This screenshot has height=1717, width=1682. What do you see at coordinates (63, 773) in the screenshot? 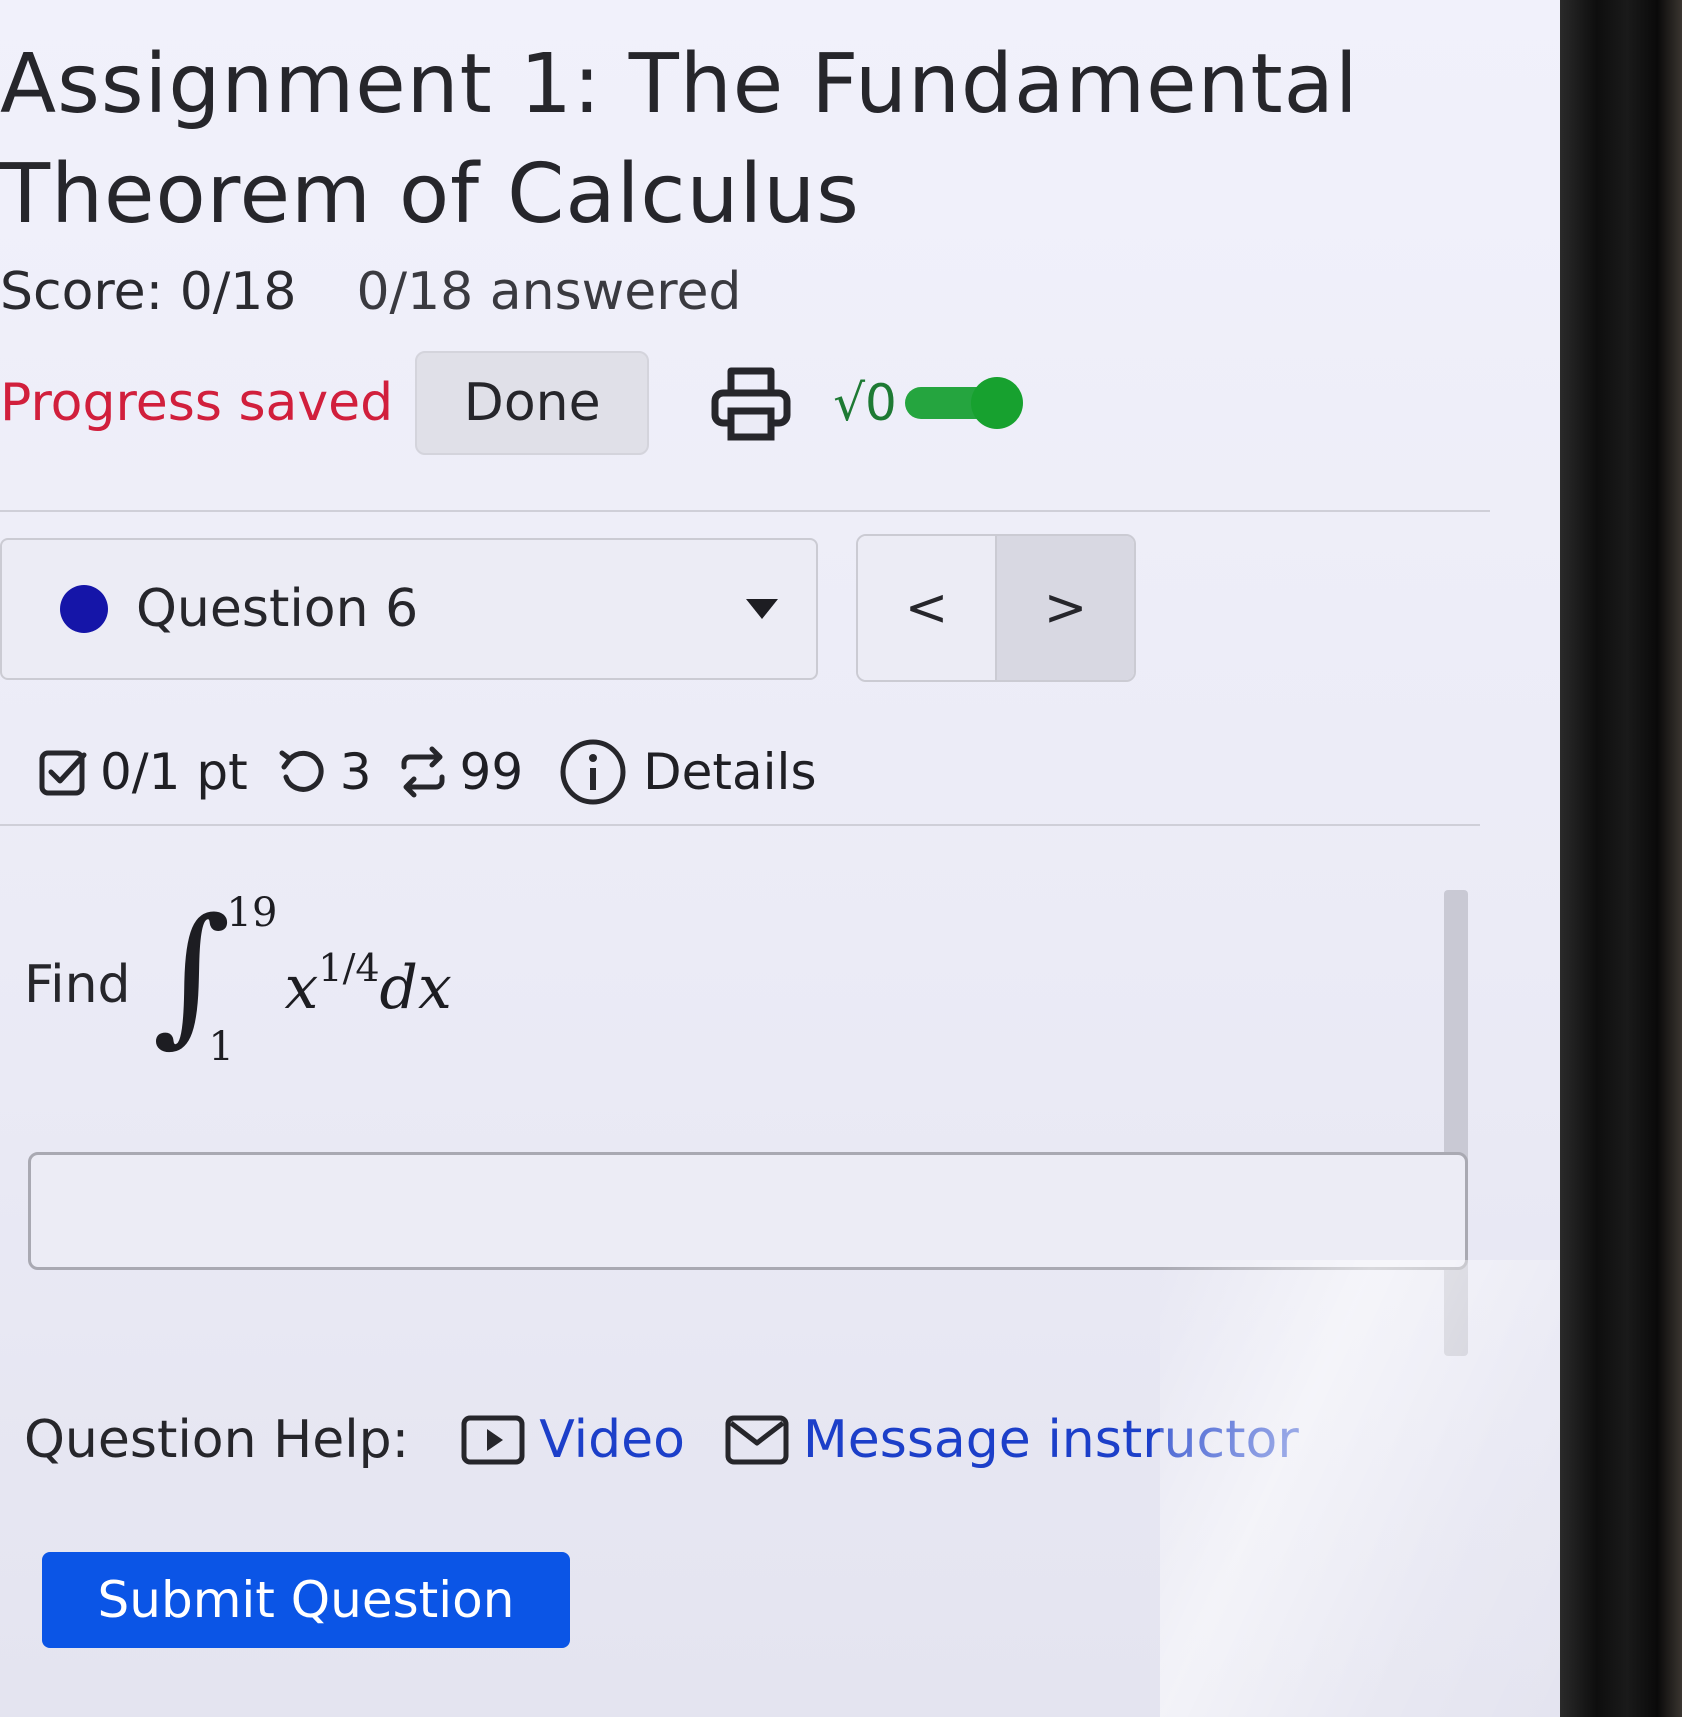
I see `checkbox-icon` at bounding box center [63, 773].